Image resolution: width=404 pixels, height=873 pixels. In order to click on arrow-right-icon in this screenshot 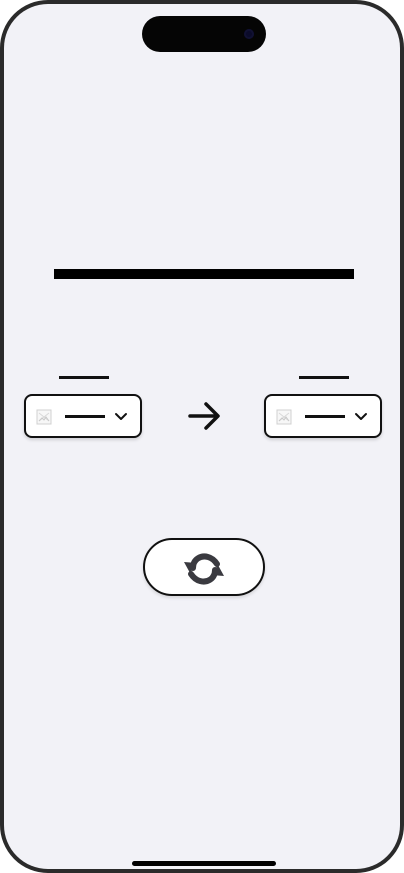, I will do `click(204, 416)`.